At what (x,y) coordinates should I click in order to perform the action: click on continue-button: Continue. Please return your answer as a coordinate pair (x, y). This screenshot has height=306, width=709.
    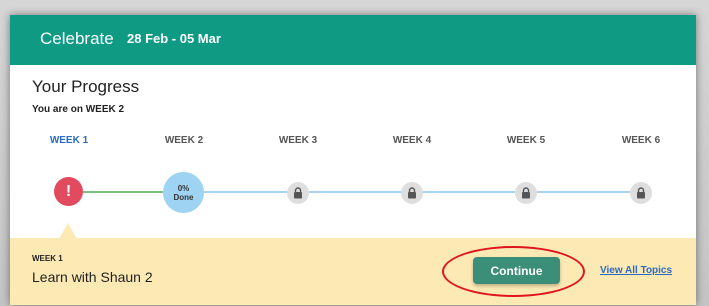
    Looking at the image, I should click on (516, 270).